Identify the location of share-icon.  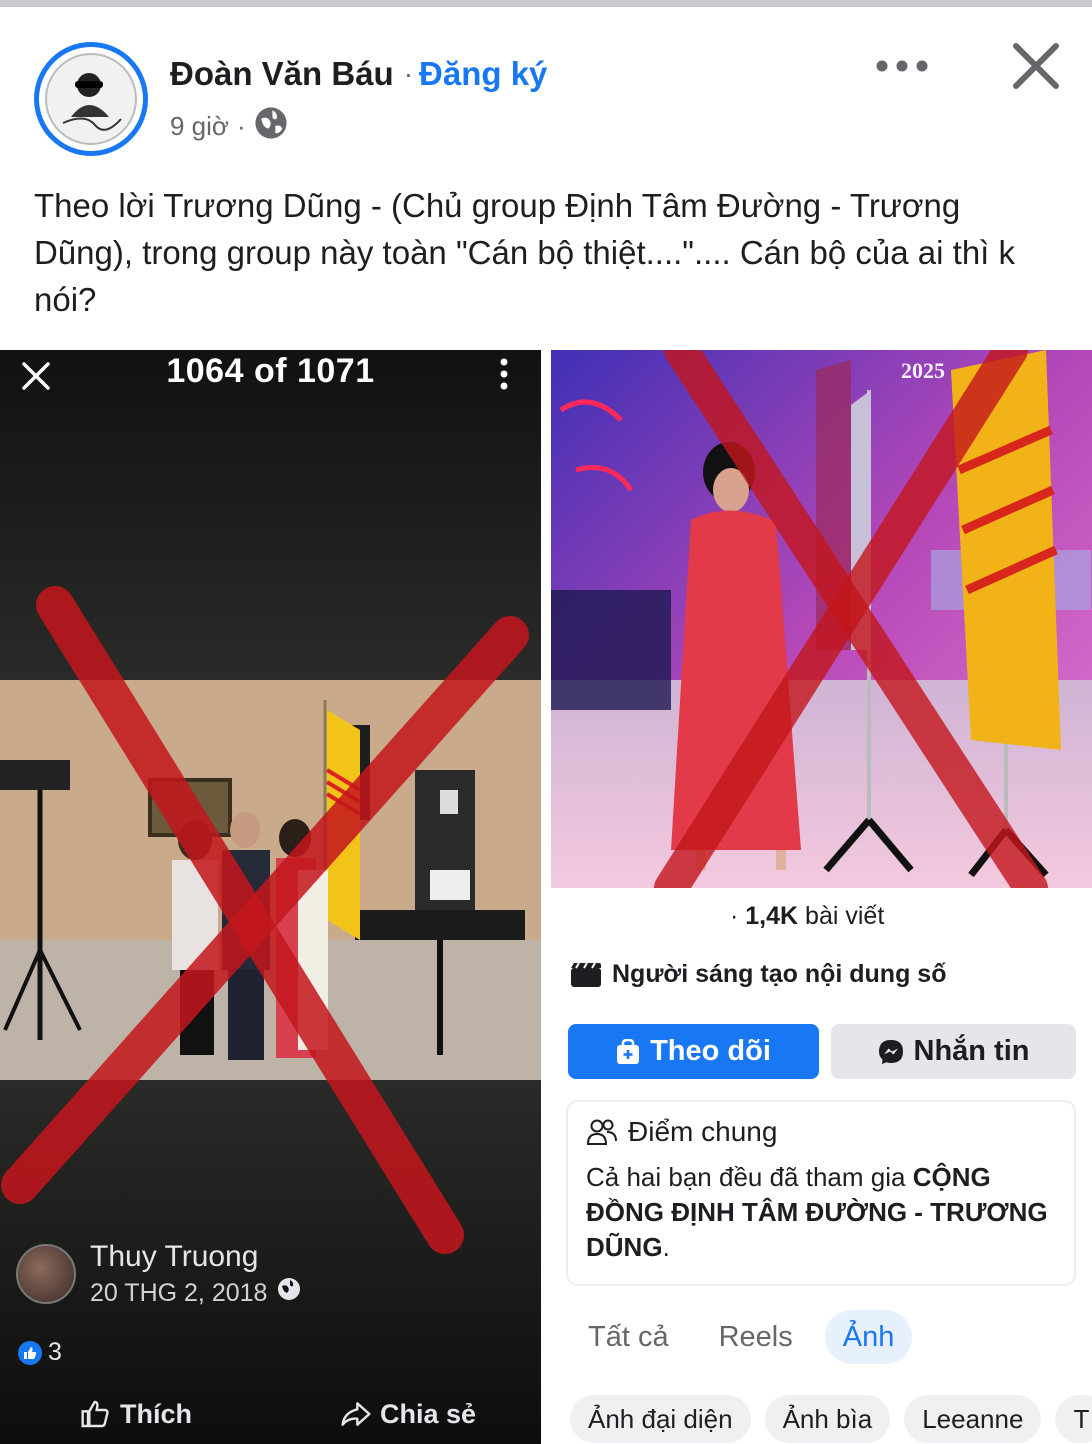
(356, 1414).